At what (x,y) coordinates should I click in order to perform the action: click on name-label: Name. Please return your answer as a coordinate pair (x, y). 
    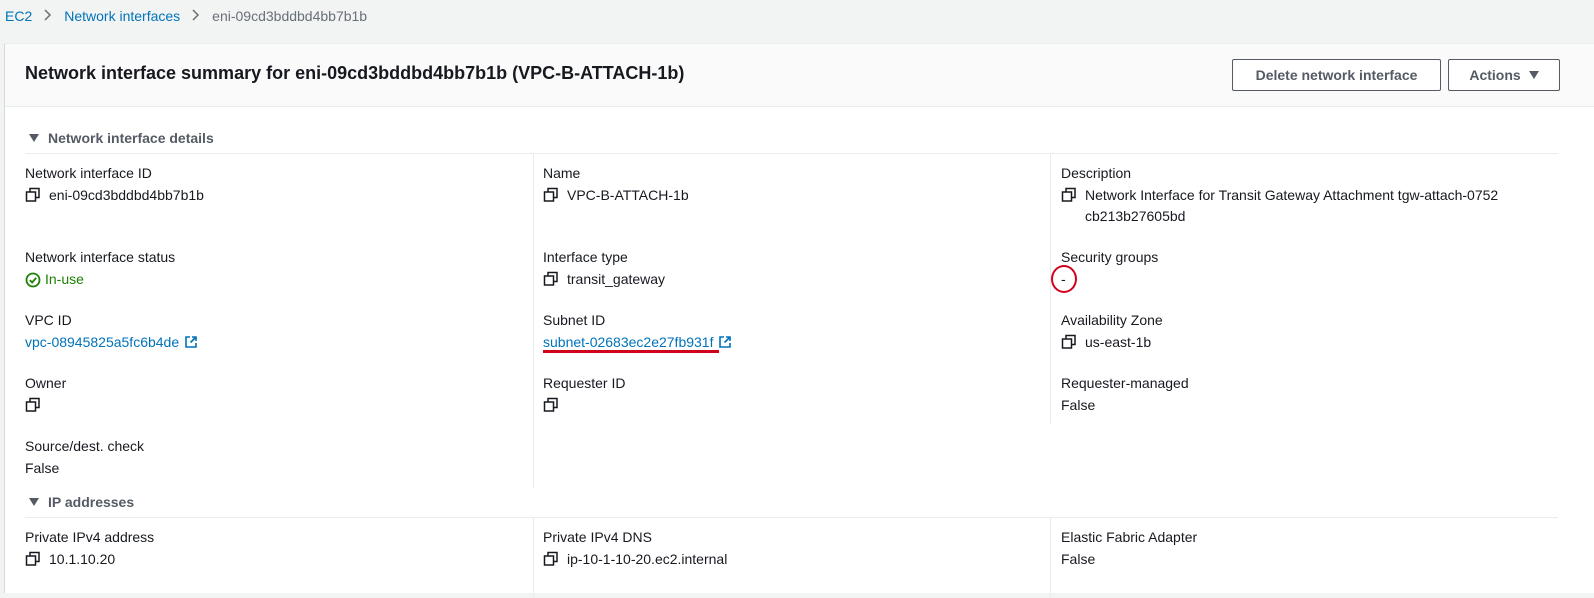
    Looking at the image, I should click on (562, 173).